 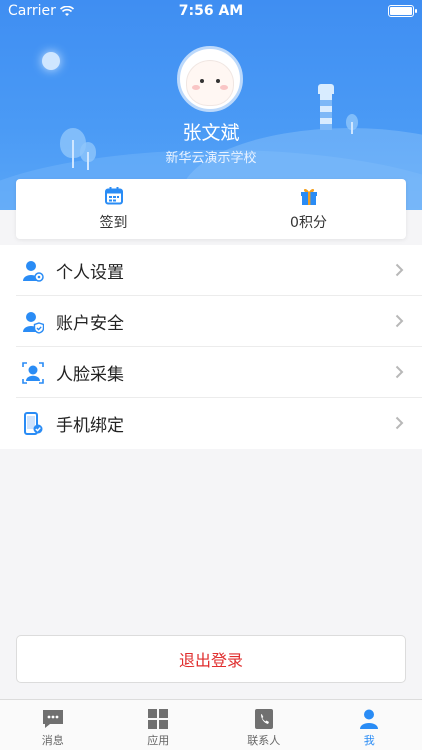 What do you see at coordinates (211, 423) in the screenshot?
I see `menu-item-phone-binding: 手机绑定` at bounding box center [211, 423].